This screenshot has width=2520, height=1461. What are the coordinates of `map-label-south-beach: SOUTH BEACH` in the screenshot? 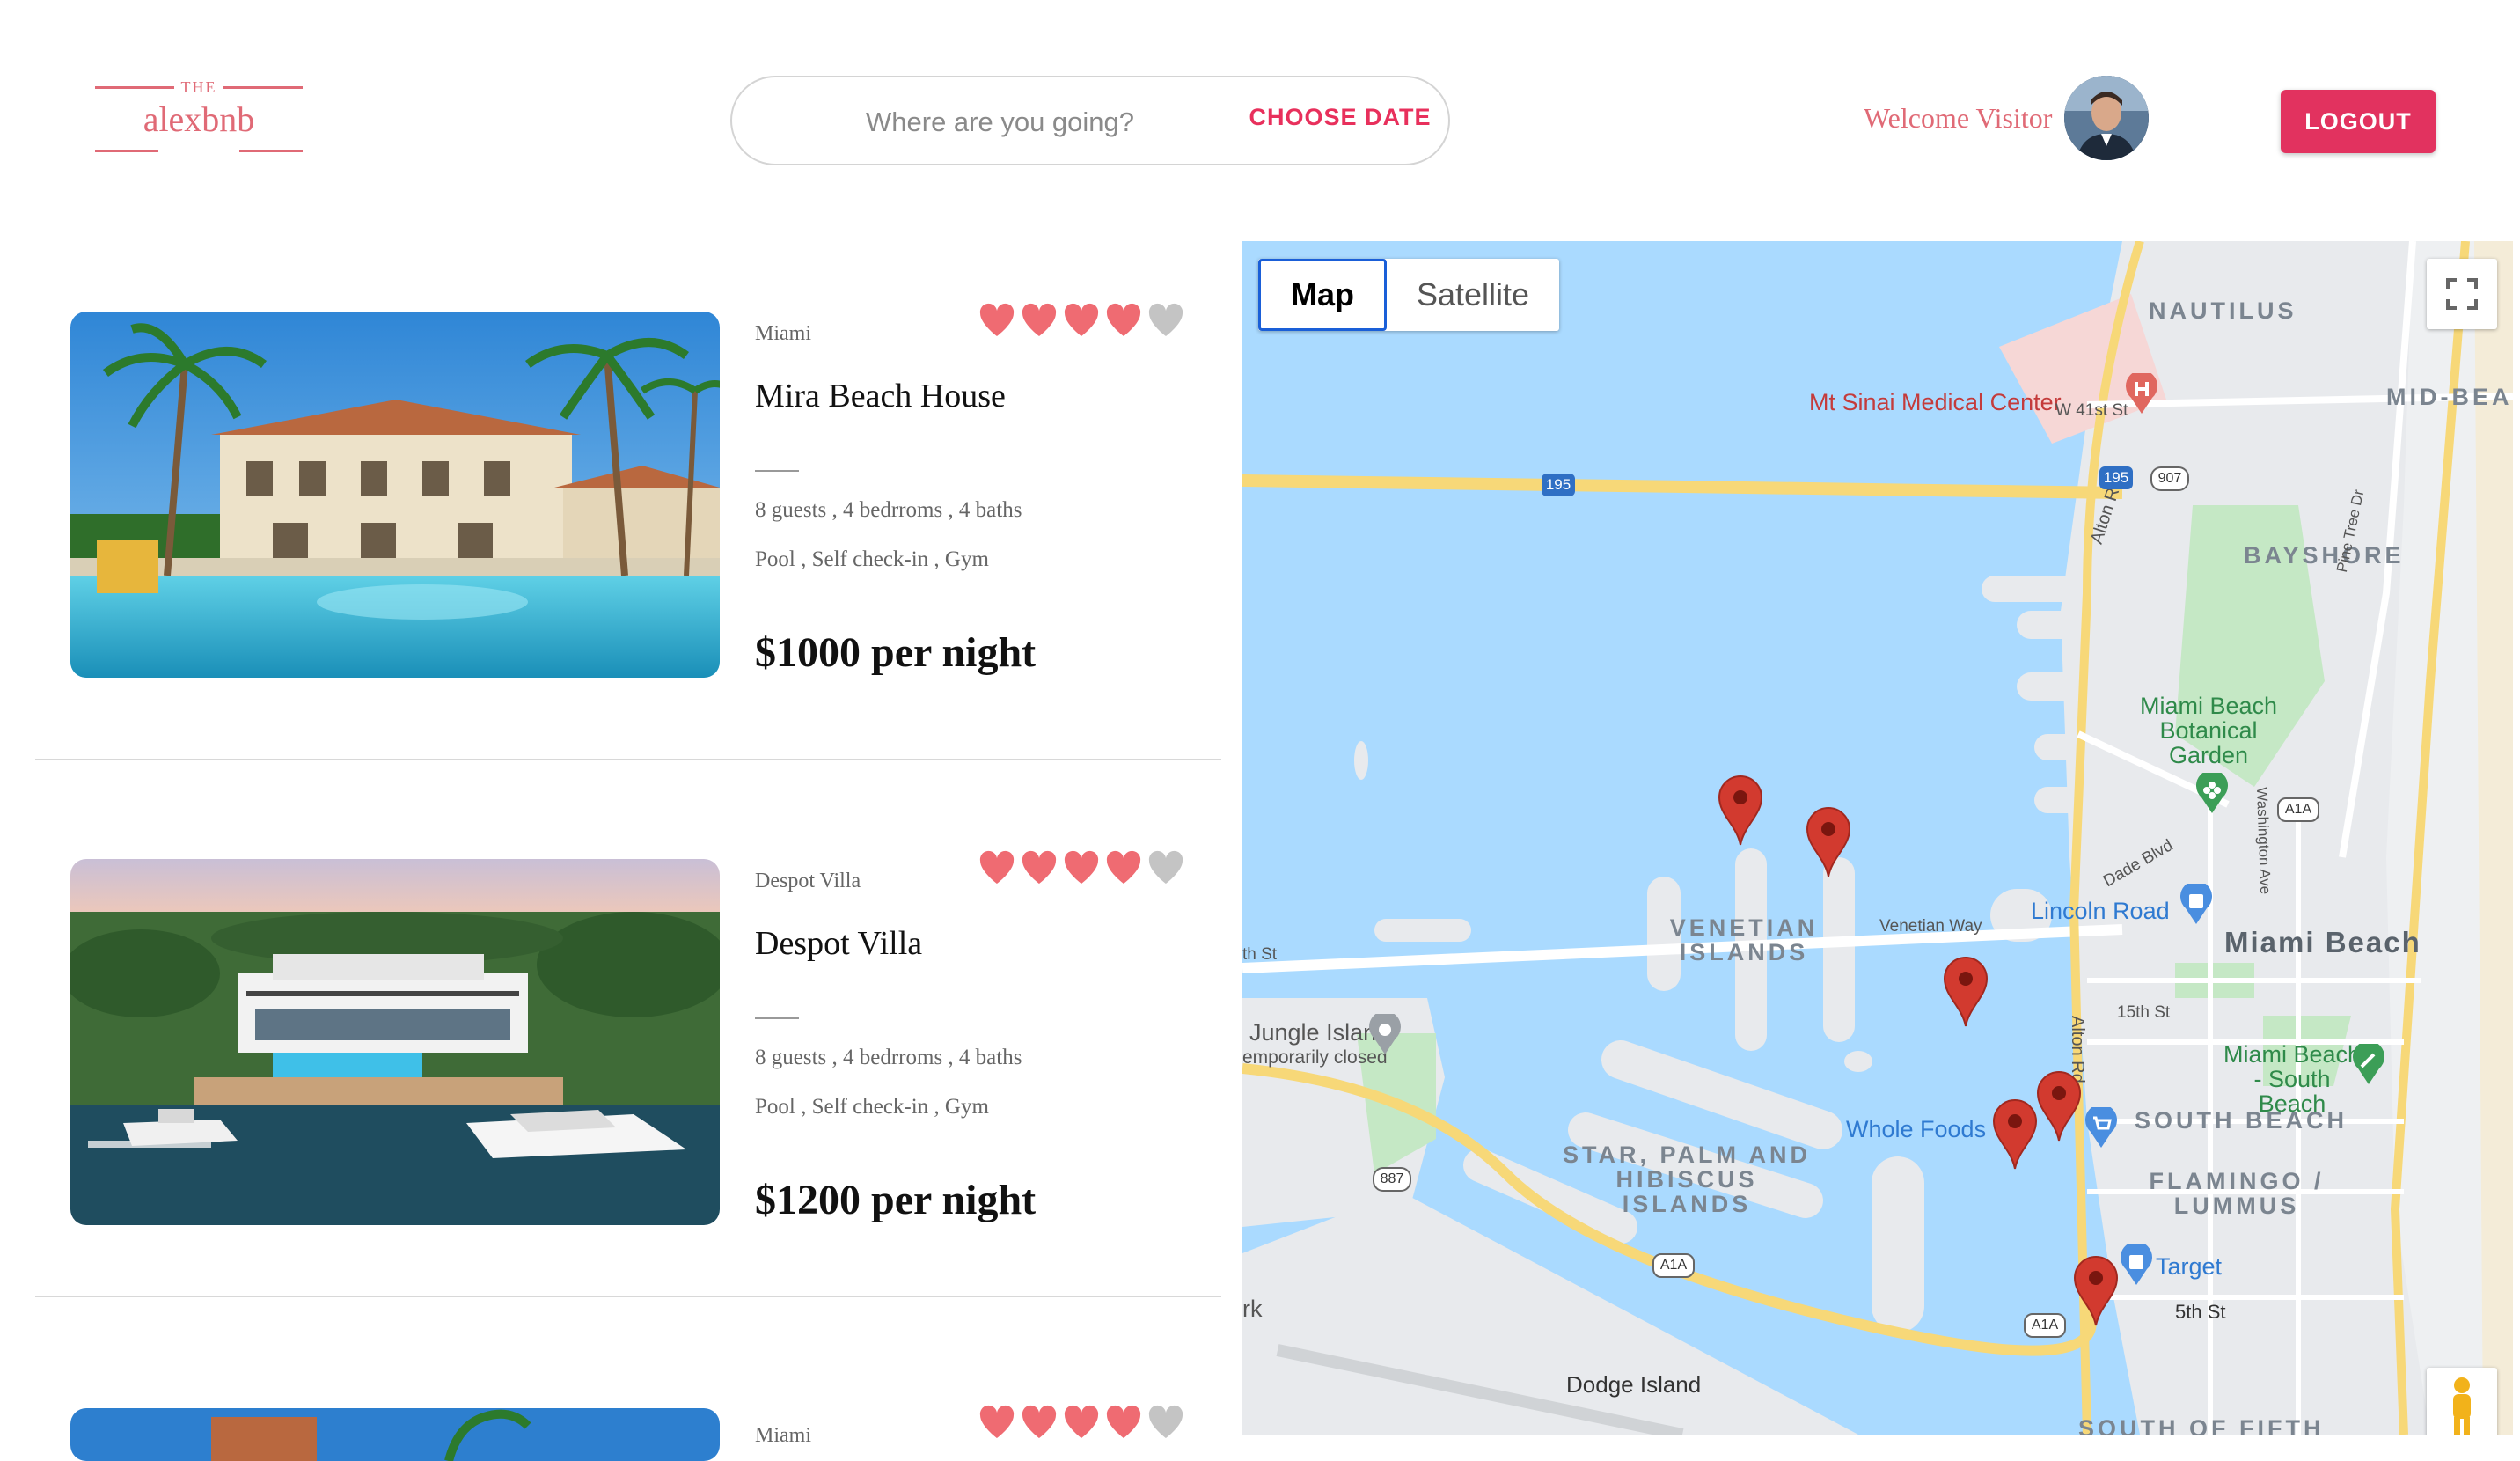 It's located at (2241, 1120).